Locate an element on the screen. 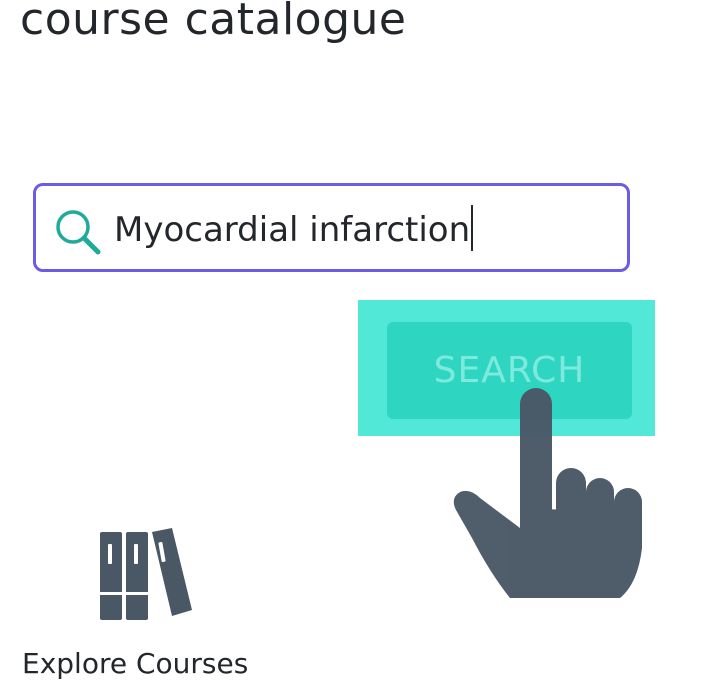 This screenshot has height=696, width=713. search-input: Myocardial infarction is located at coordinates (294, 229).